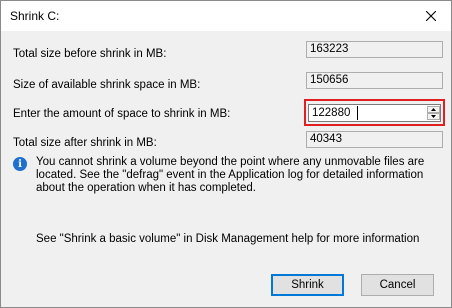 This screenshot has width=452, height=308. I want to click on arrow-up-icon, so click(433, 109).